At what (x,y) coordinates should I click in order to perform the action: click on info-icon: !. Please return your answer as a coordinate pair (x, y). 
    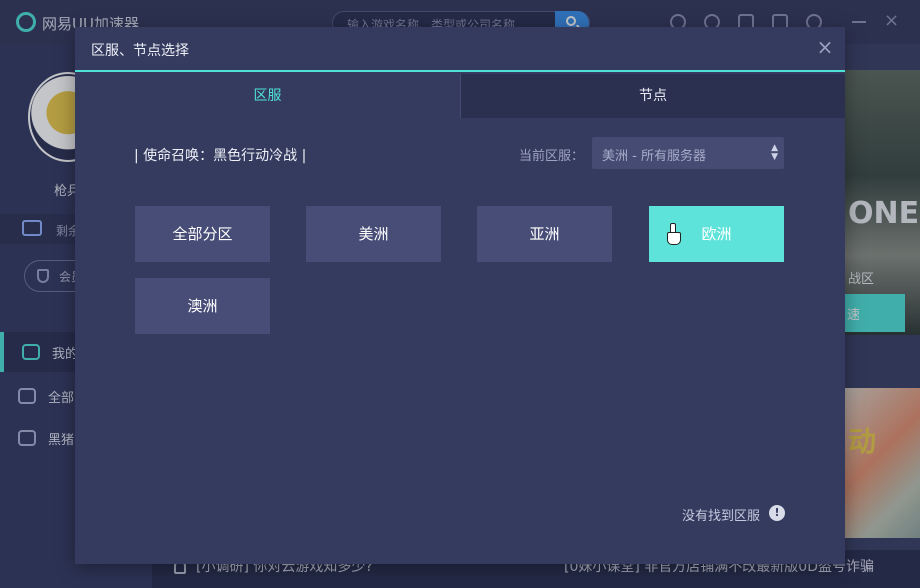
    Looking at the image, I should click on (777, 513).